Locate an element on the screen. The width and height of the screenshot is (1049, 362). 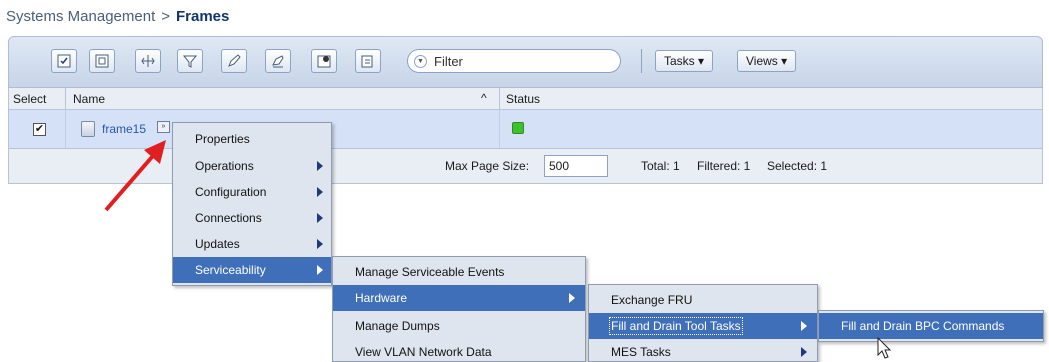
breadcrumb-parent: Systems Management is located at coordinates (80, 16).